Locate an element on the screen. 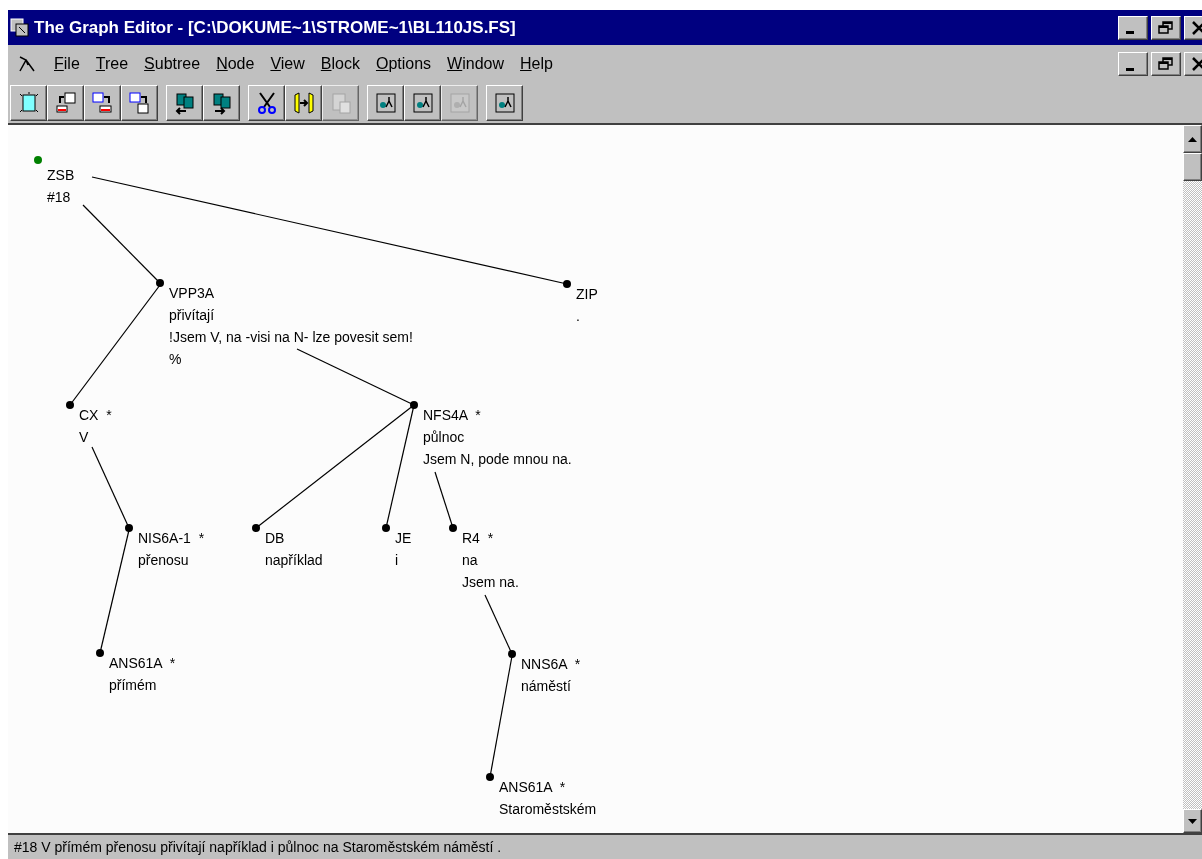  node-text: #18 is located at coordinates (59, 197).